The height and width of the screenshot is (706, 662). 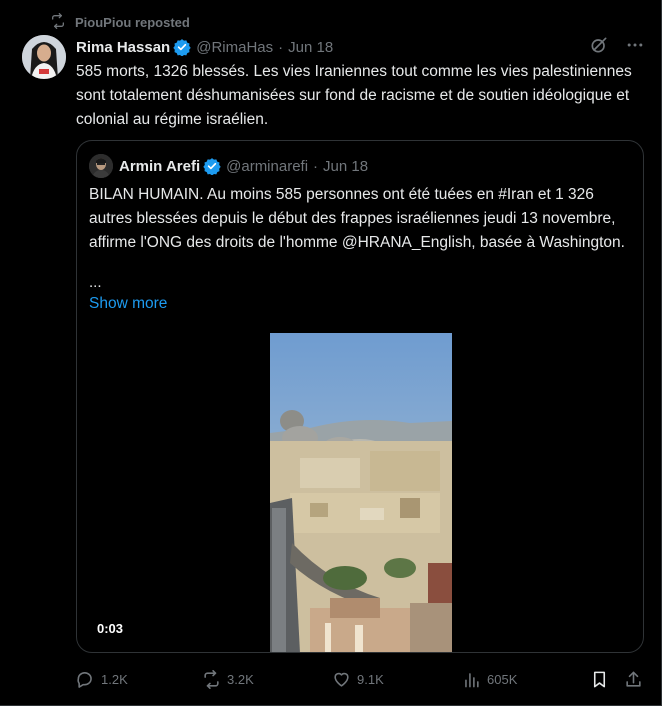 What do you see at coordinates (159, 166) in the screenshot?
I see `quote-author-name: Armin Arefi` at bounding box center [159, 166].